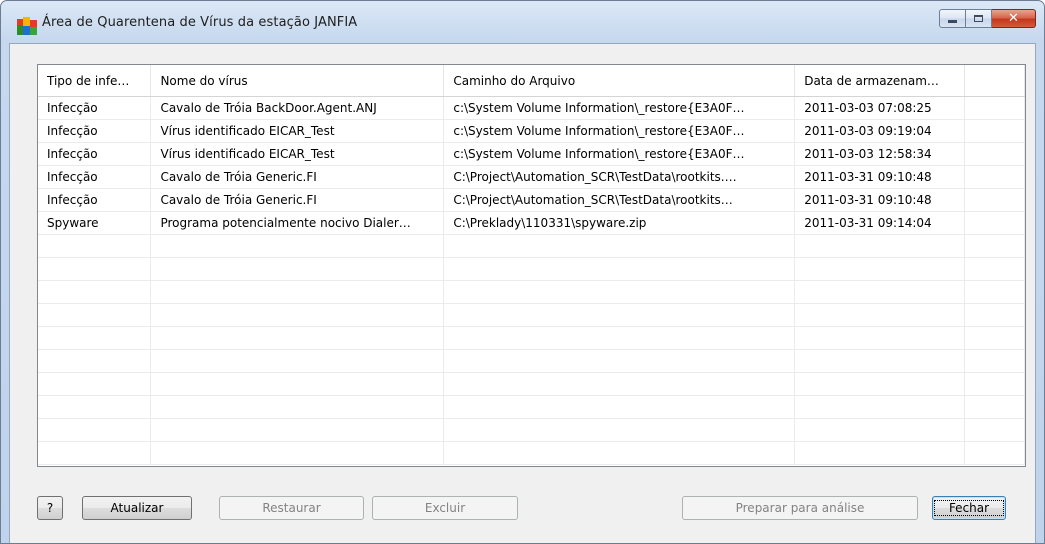  What do you see at coordinates (297, 131) in the screenshot?
I see `cell-virus-name: Vírus identificado EICAR_Test` at bounding box center [297, 131].